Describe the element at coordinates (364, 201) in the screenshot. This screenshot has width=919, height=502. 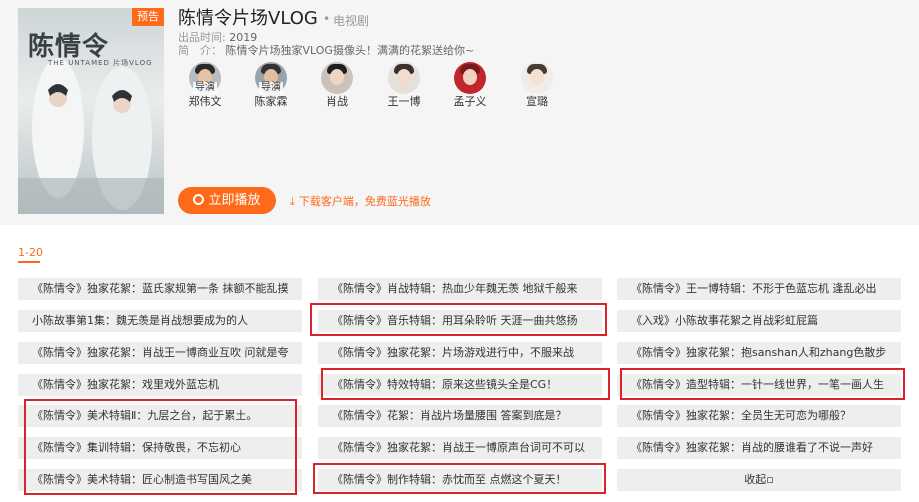
I see `download-client-label: 下载客户端，免费蓝光播放` at that location.